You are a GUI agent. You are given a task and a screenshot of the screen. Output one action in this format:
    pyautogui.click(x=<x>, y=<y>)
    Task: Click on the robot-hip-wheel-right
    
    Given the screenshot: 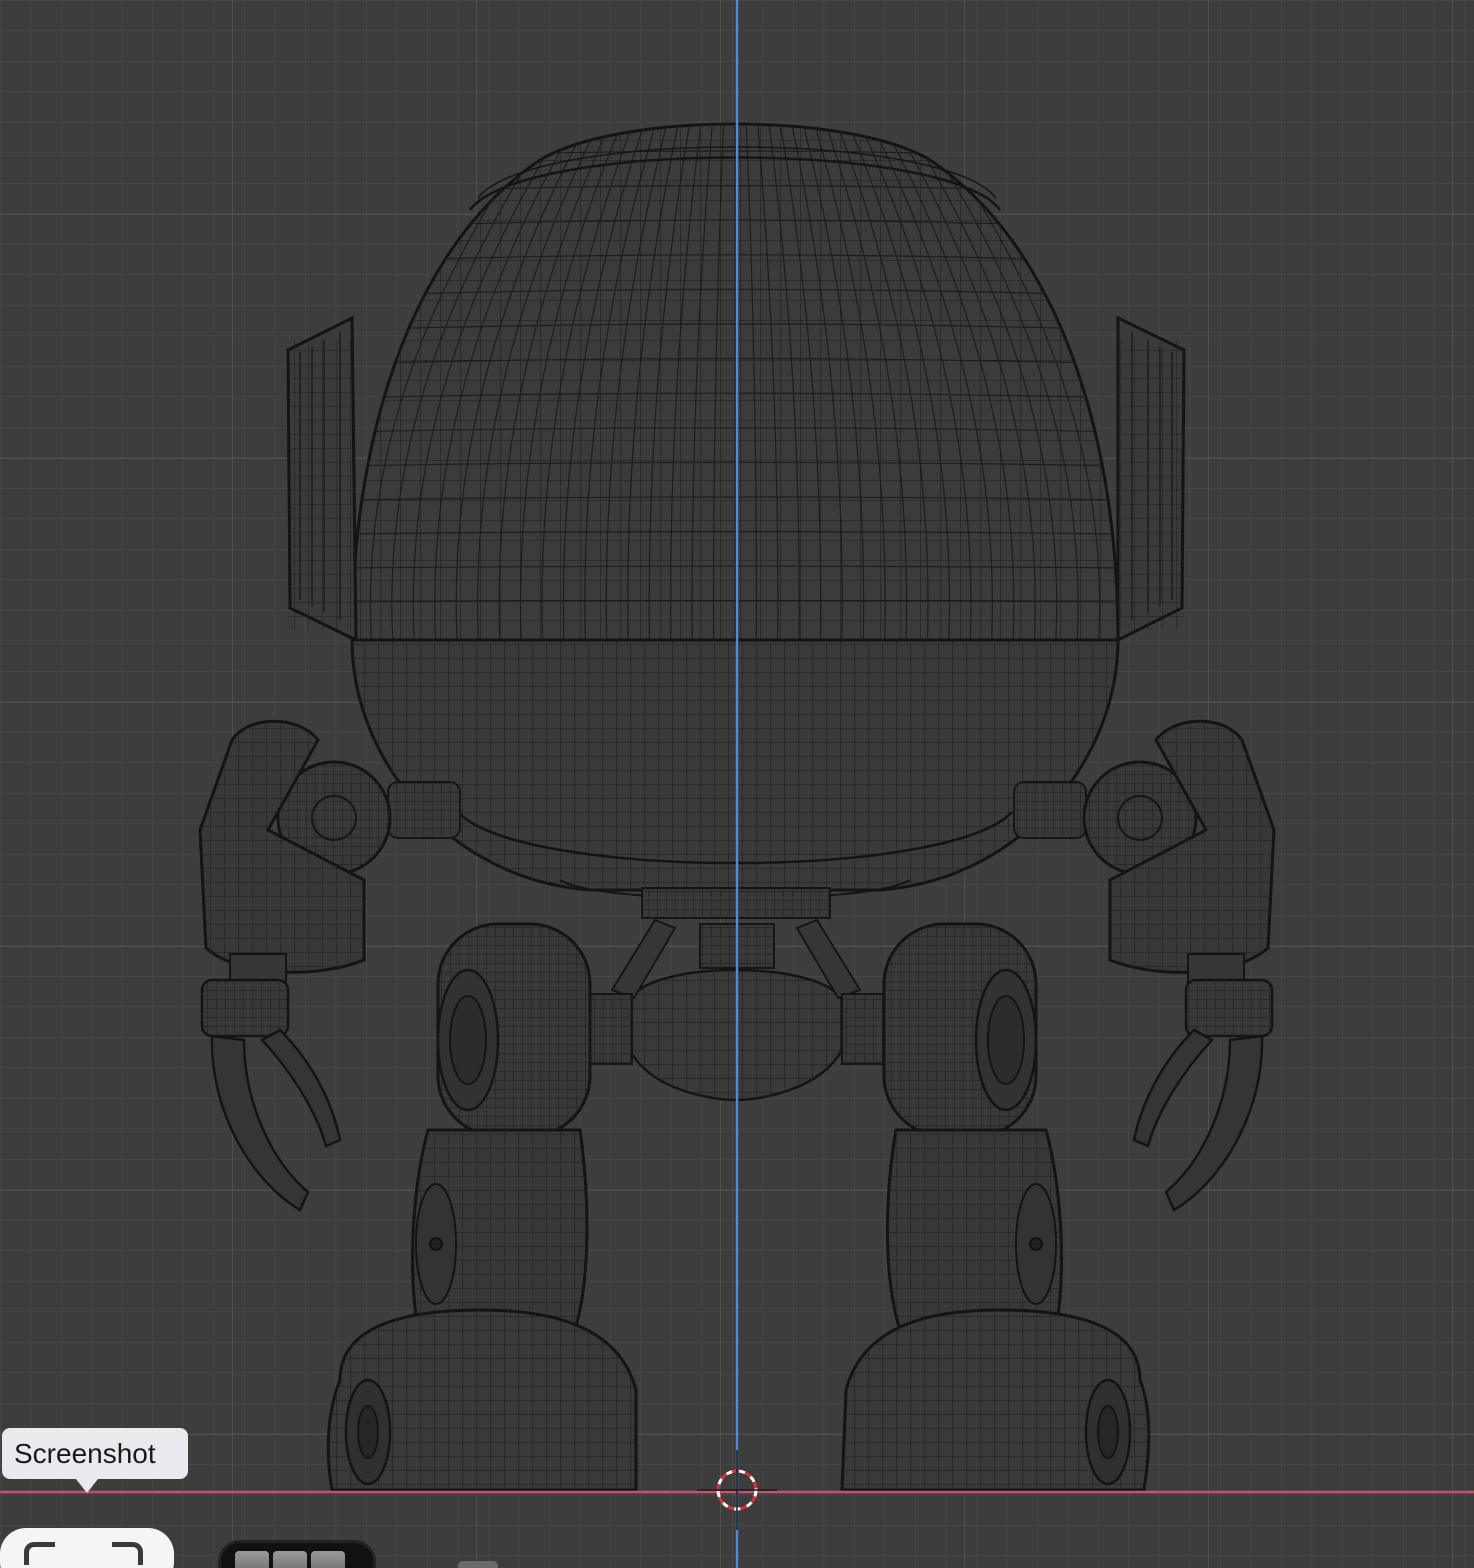 What is the action you would take?
    pyautogui.click(x=960, y=1030)
    